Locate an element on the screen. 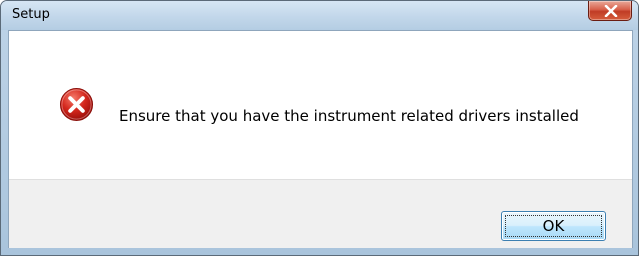 Image resolution: width=639 pixels, height=256 pixels. title-bar: Setup is located at coordinates (319, 15).